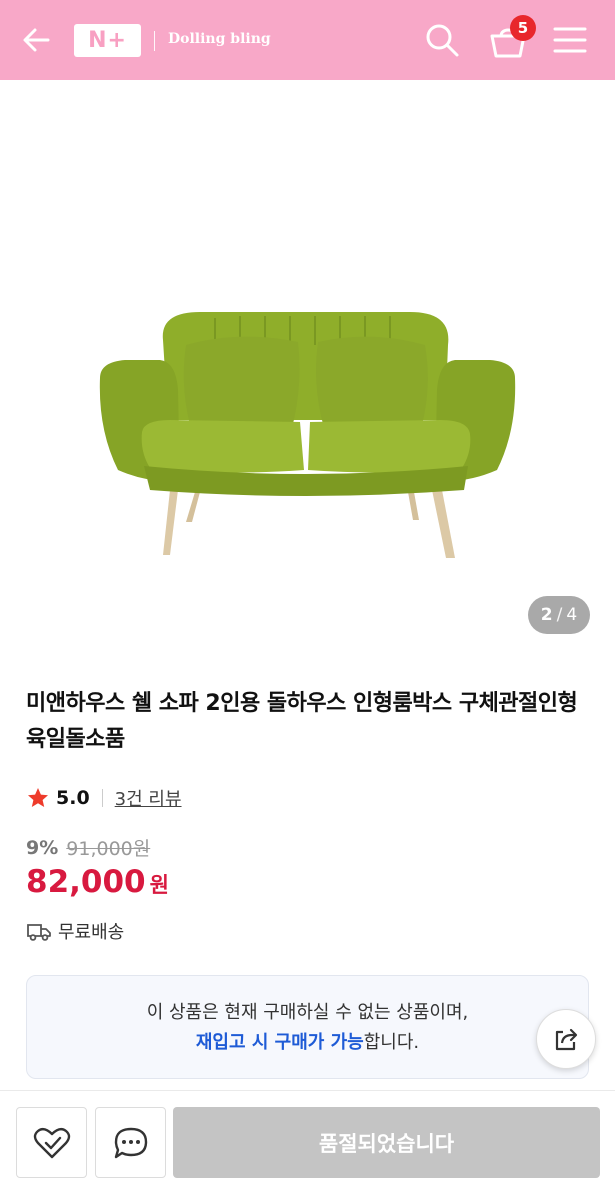  I want to click on sale-price-row: 82,000 원, so click(97, 882).